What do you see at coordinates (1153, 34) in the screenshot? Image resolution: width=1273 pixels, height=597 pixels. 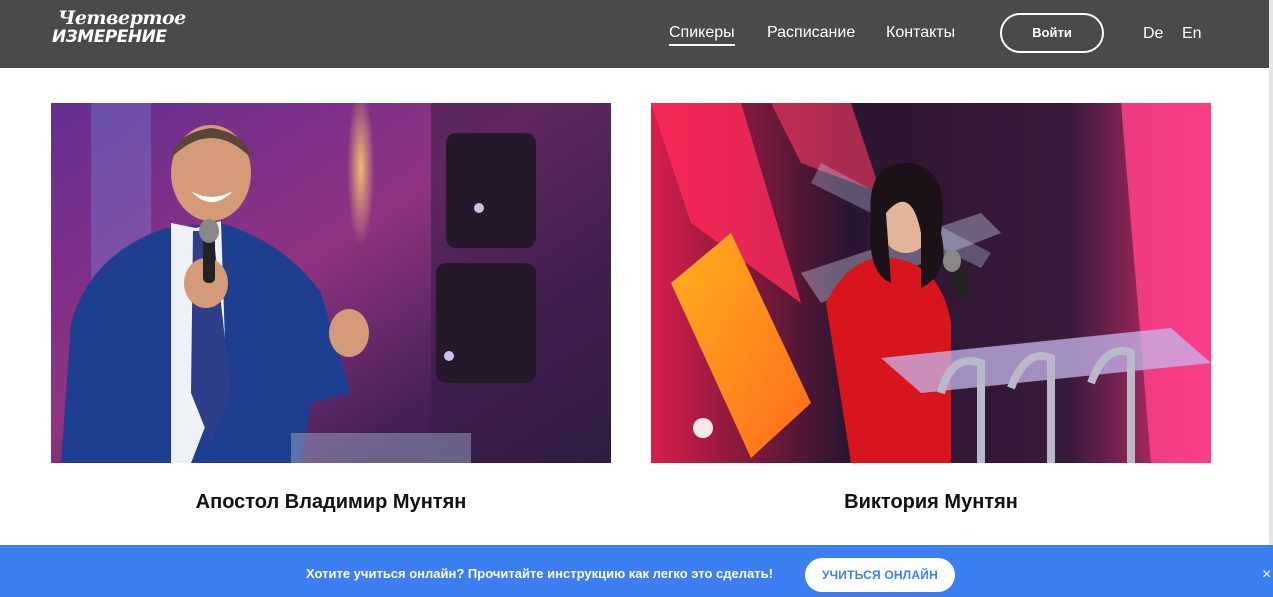 I see `language-de-link: De` at bounding box center [1153, 34].